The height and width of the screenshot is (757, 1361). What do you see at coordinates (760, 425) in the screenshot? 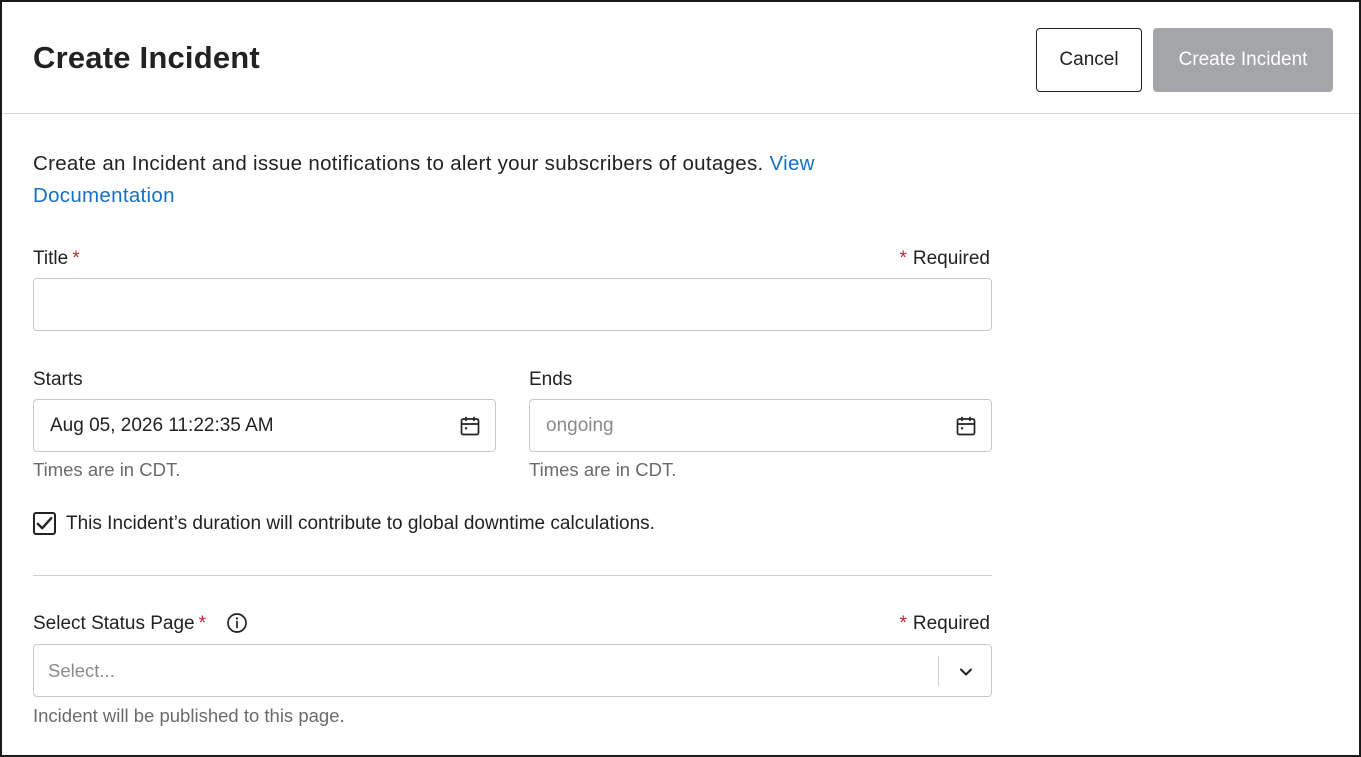
I see `ends-date-input: ongoing` at bounding box center [760, 425].